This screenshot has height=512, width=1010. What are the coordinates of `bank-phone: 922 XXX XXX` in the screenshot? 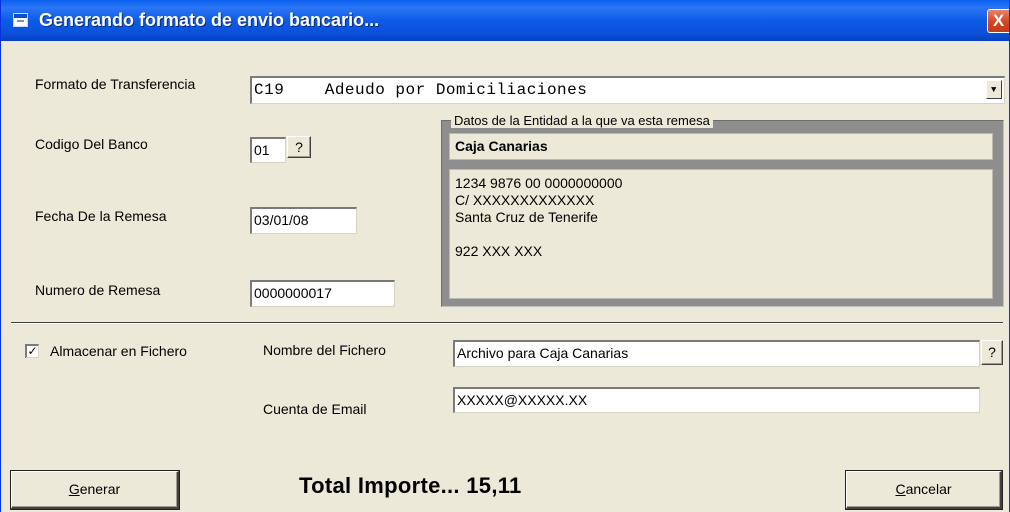 It's located at (499, 251).